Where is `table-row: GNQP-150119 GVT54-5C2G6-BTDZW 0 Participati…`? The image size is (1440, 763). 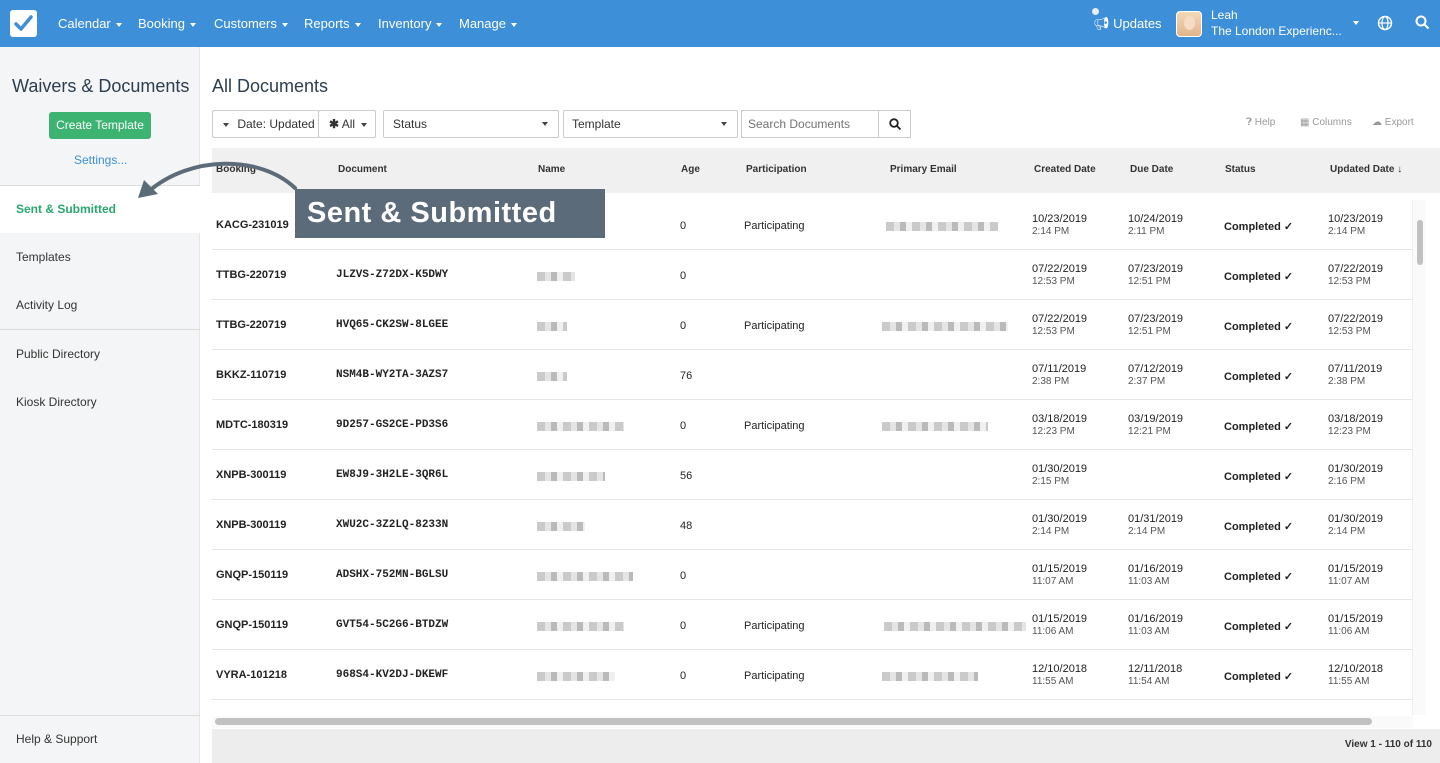
table-row: GNQP-150119 GVT54-5C2G6-BTDZW 0 Participati… is located at coordinates (812, 625).